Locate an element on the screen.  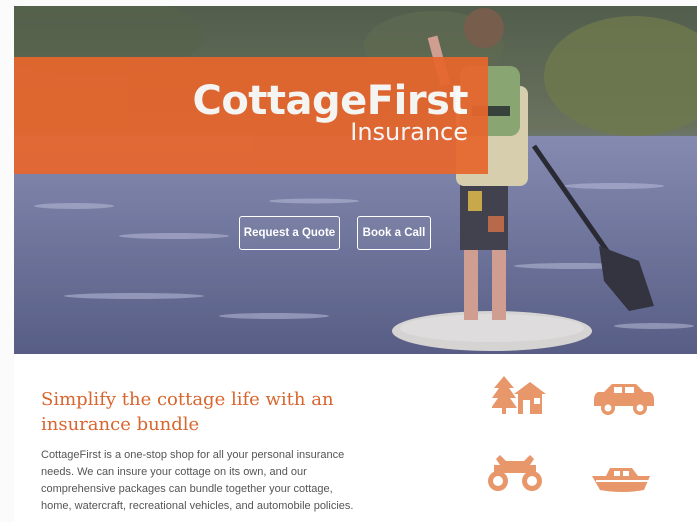
request-quote-button: Request a Quote is located at coordinates (289, 233).